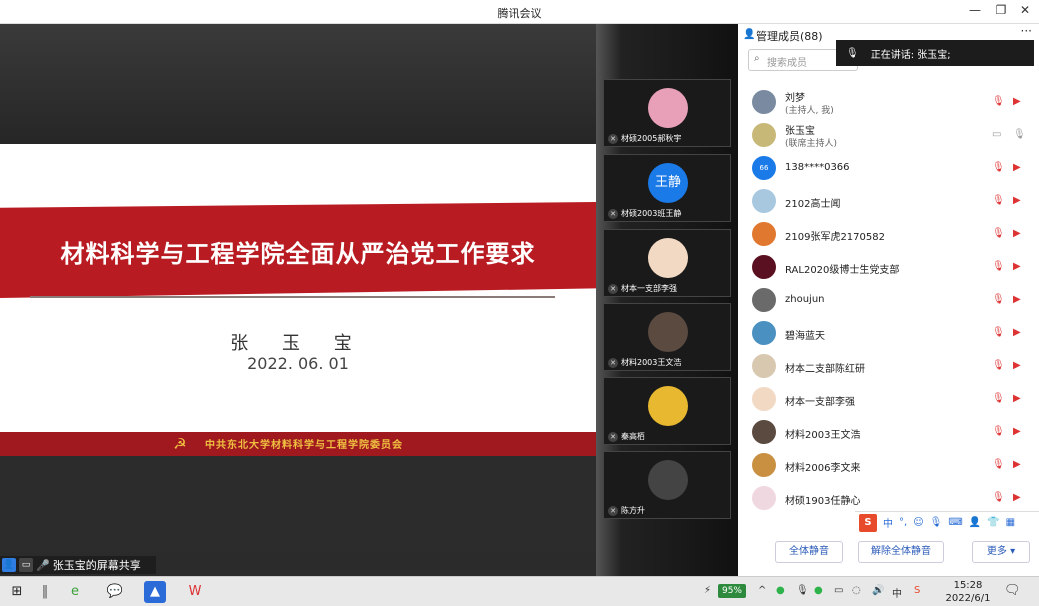 The height and width of the screenshot is (606, 1039). Describe the element at coordinates (762, 590) in the screenshot. I see `chevron-up-icon: ^` at that location.